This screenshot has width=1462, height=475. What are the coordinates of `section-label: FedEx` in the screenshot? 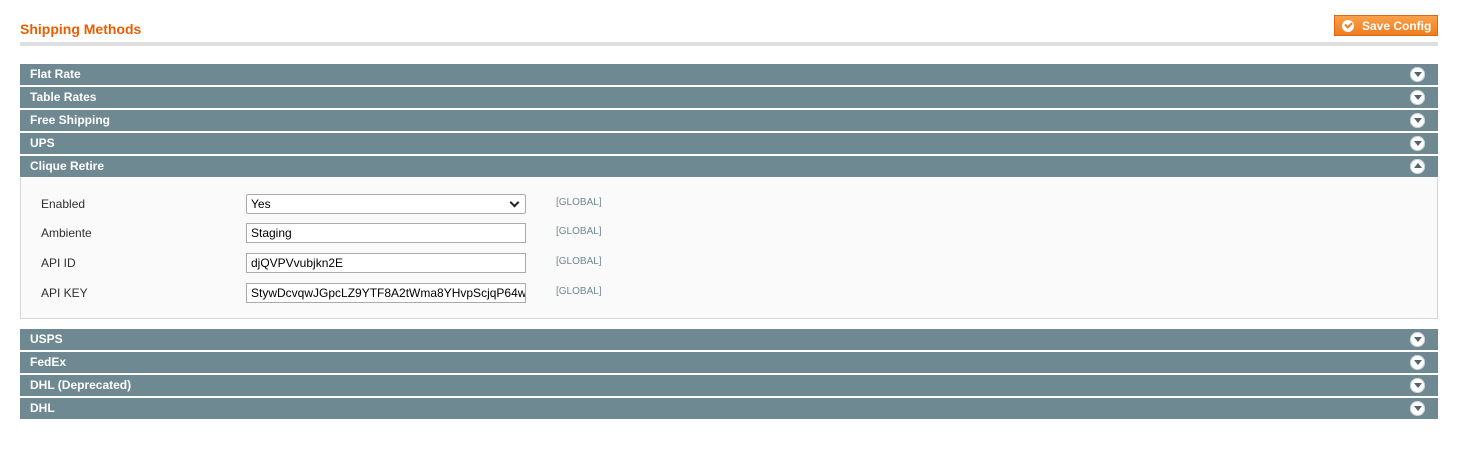 It's located at (48, 362).